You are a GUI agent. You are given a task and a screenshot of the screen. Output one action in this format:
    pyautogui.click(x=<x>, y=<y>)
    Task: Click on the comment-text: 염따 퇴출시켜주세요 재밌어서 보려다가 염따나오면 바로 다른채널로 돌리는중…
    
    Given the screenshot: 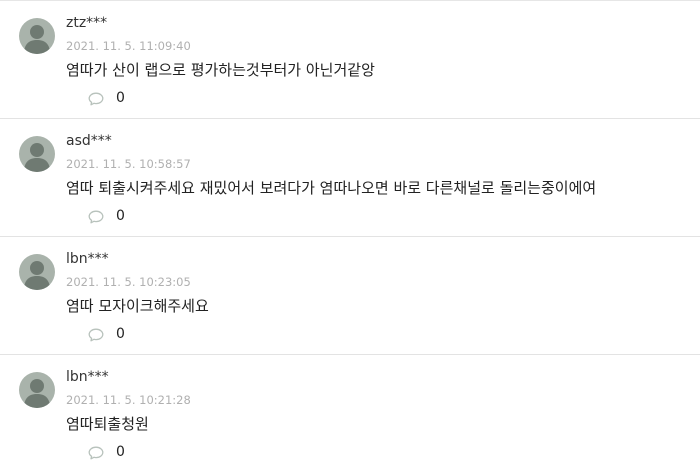 What is the action you would take?
    pyautogui.click(x=331, y=188)
    